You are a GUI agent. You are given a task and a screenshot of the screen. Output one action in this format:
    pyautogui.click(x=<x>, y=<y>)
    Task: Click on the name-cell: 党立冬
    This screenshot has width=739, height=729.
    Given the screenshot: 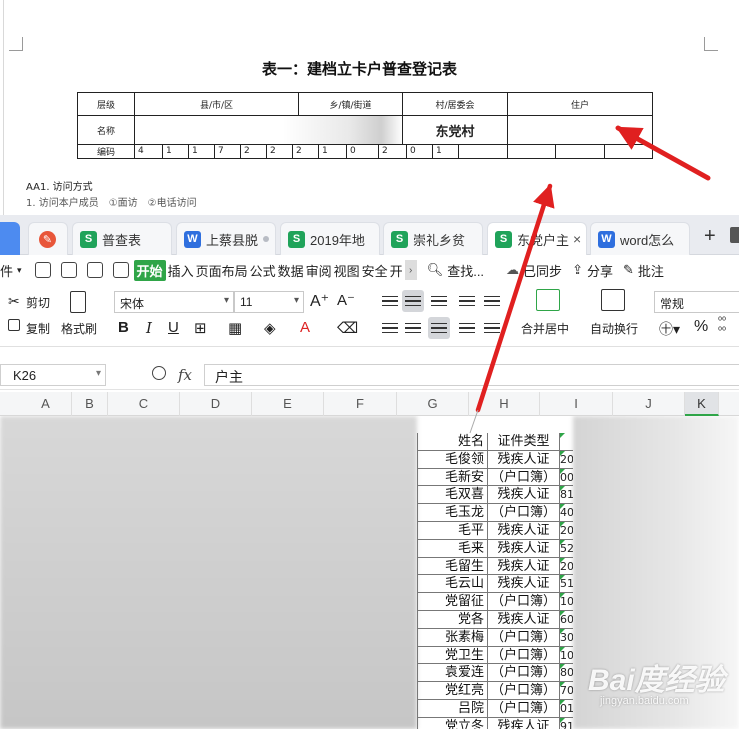 What is the action you would take?
    pyautogui.click(x=452, y=723)
    